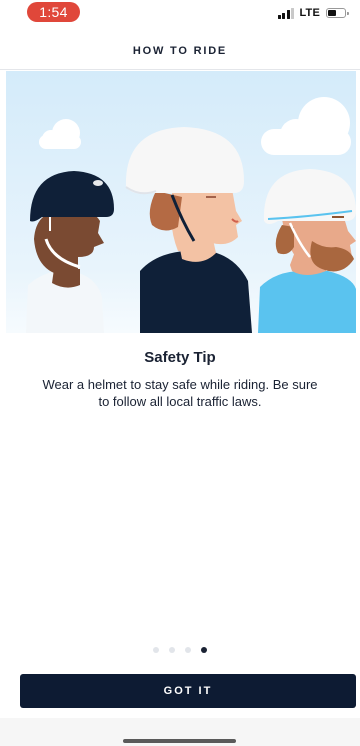 Image resolution: width=360 pixels, height=746 pixels. I want to click on signal-icon, so click(286, 13).